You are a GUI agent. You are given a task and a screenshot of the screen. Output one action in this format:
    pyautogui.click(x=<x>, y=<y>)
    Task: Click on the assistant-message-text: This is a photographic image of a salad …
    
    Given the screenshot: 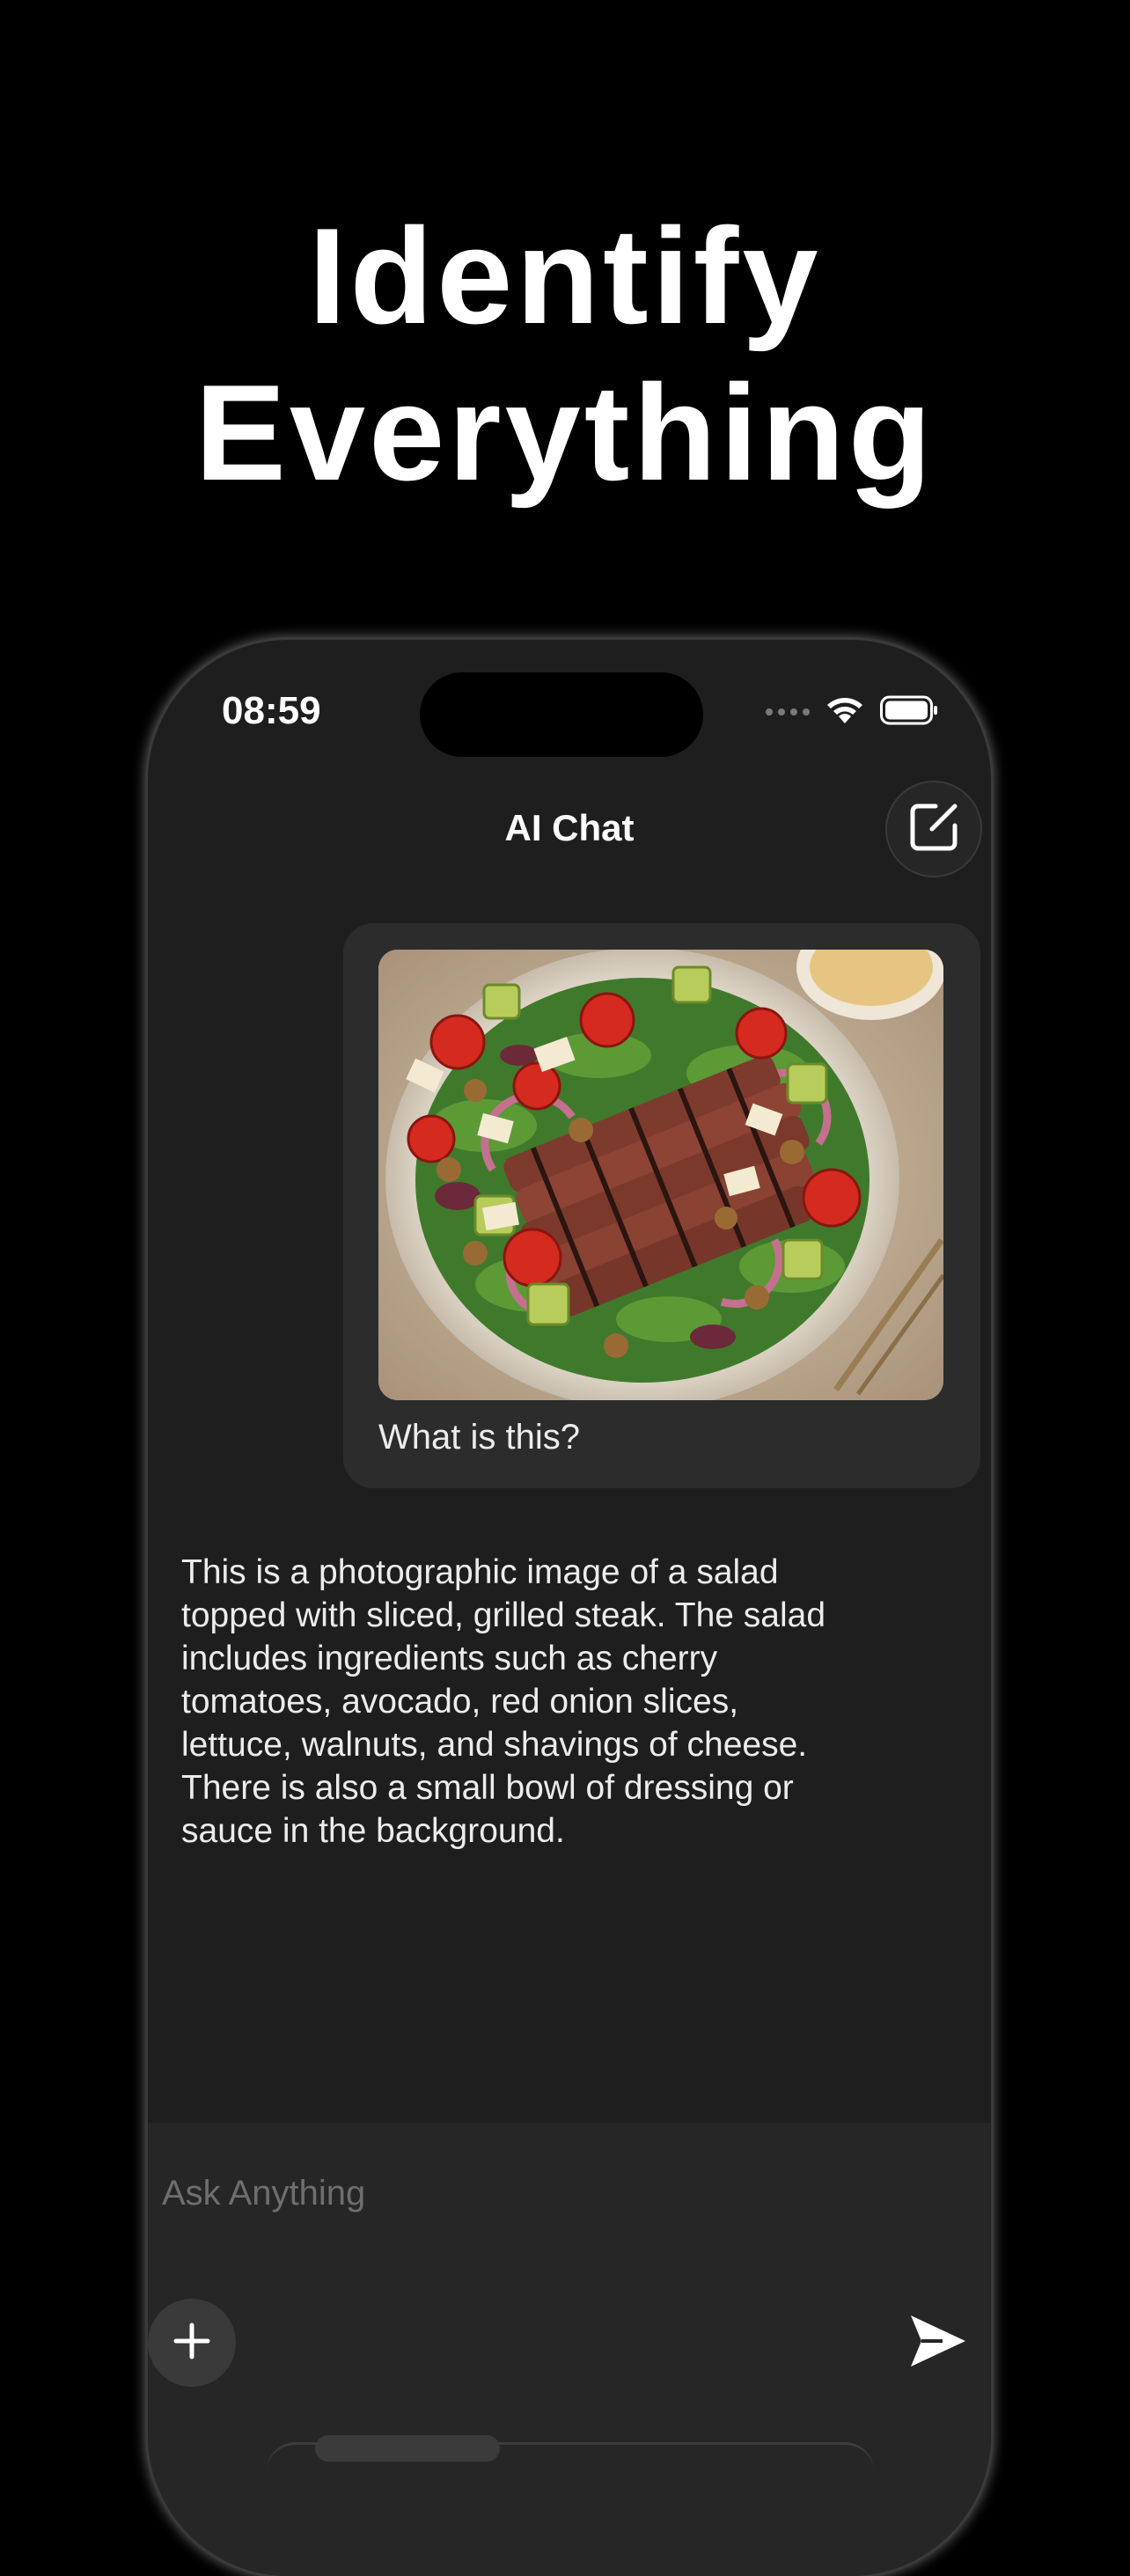 What is the action you would take?
    pyautogui.click(x=503, y=1701)
    